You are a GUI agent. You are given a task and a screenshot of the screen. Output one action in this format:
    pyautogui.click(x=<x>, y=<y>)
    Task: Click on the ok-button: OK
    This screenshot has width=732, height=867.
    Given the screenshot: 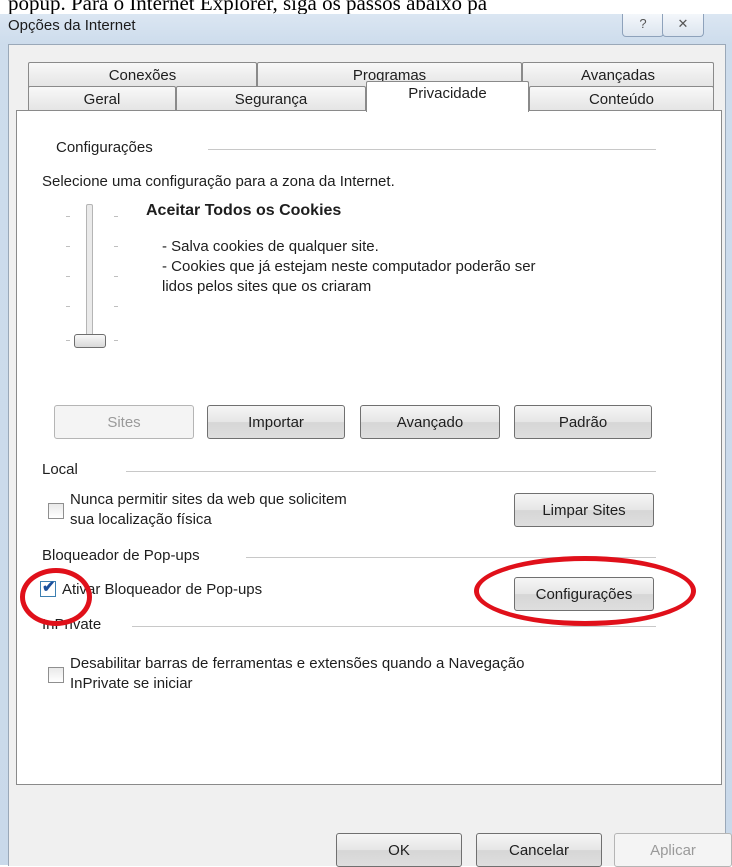 What is the action you would take?
    pyautogui.click(x=399, y=850)
    